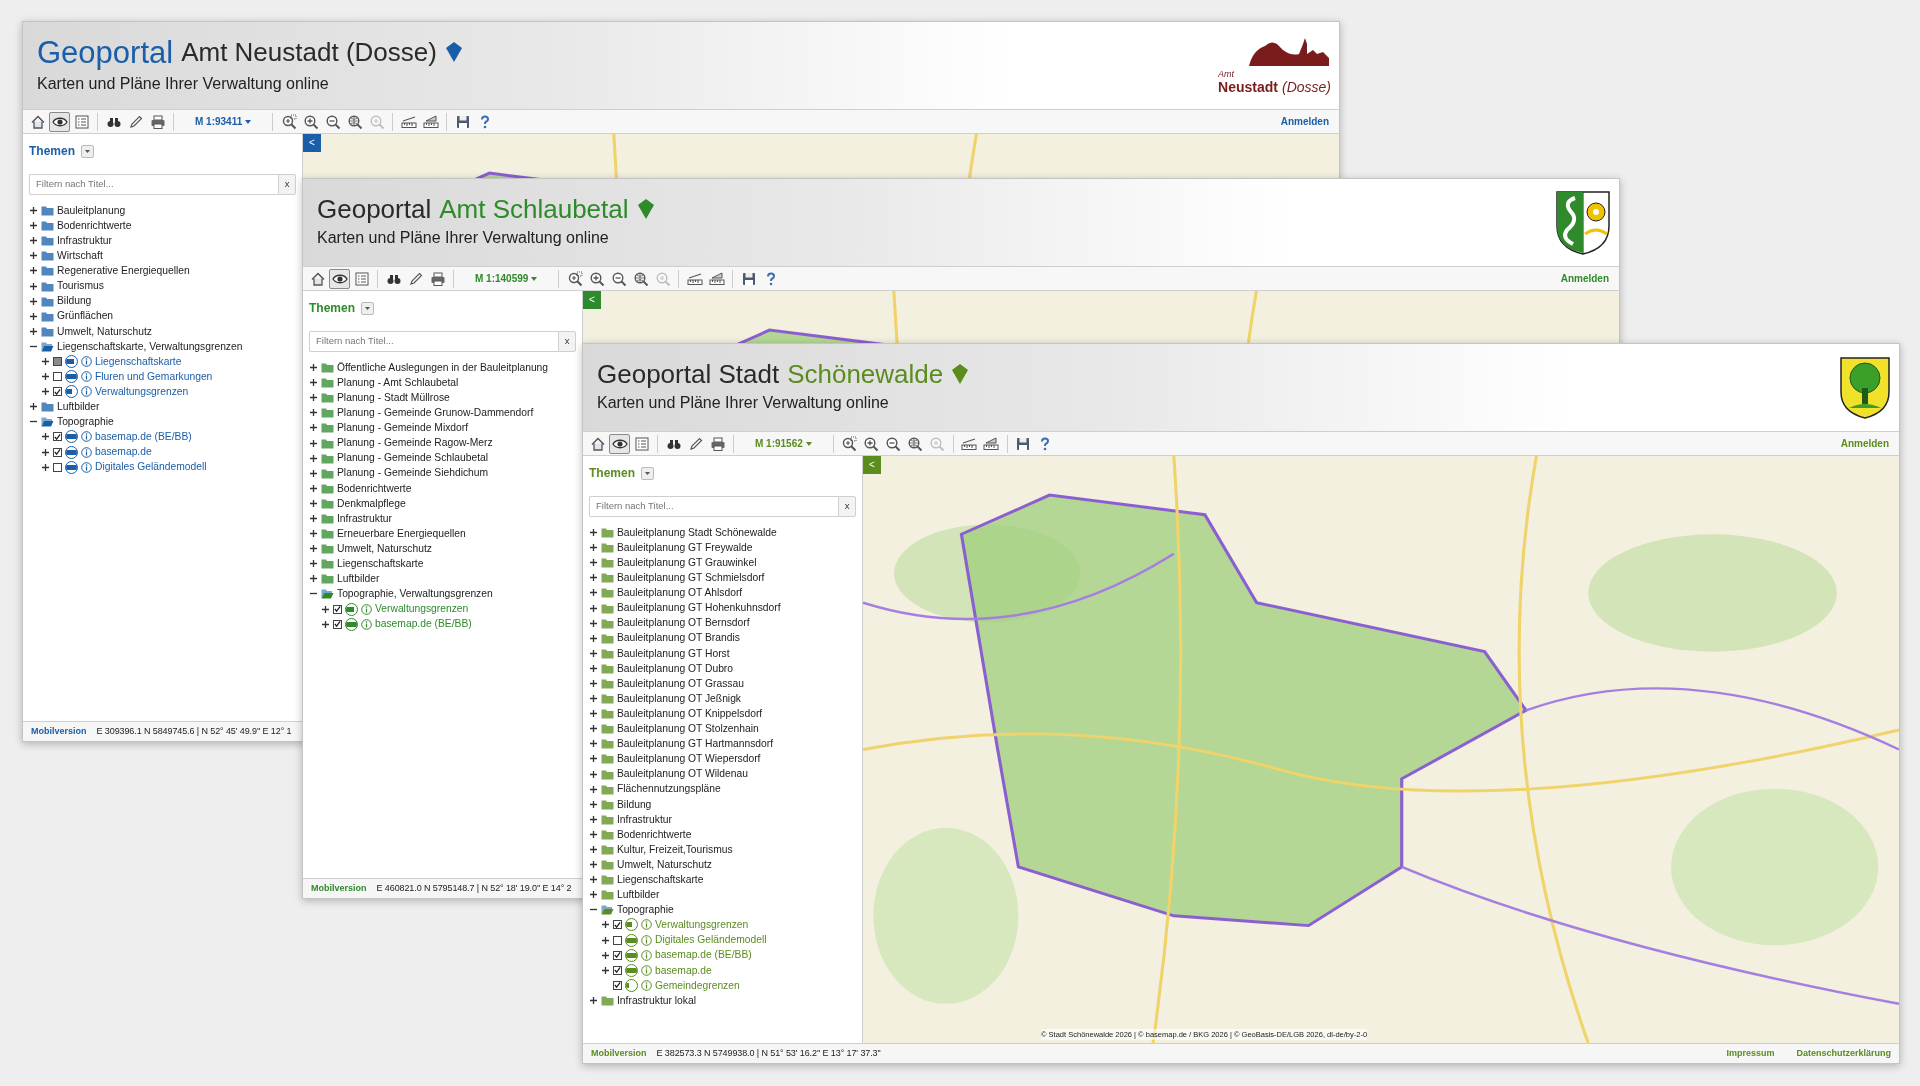  Describe the element at coordinates (1750, 1053) in the screenshot. I see `footer-link: Impressum` at that location.